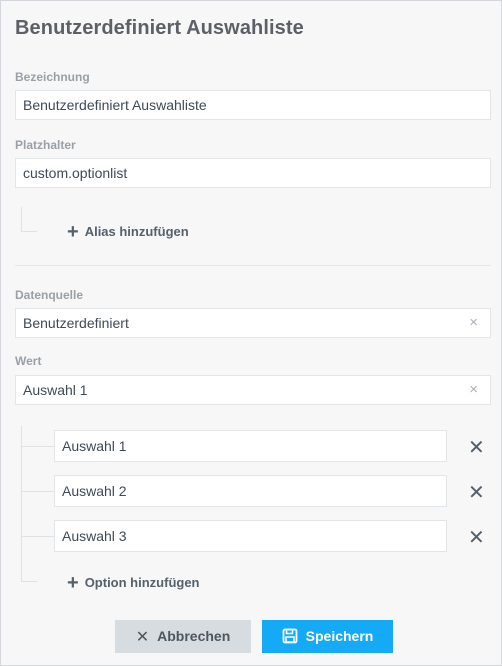  I want to click on dialog-title: Benutzerdefiniert Auswahliste, so click(159, 28).